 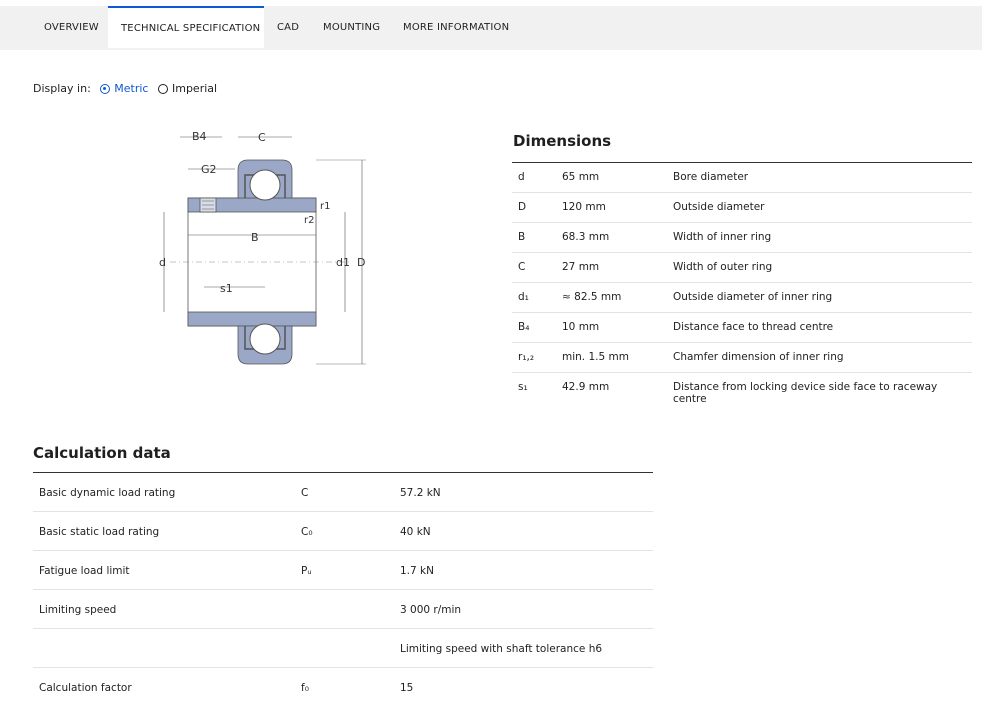 I want to click on dim-value: 10 mm, so click(x=581, y=327).